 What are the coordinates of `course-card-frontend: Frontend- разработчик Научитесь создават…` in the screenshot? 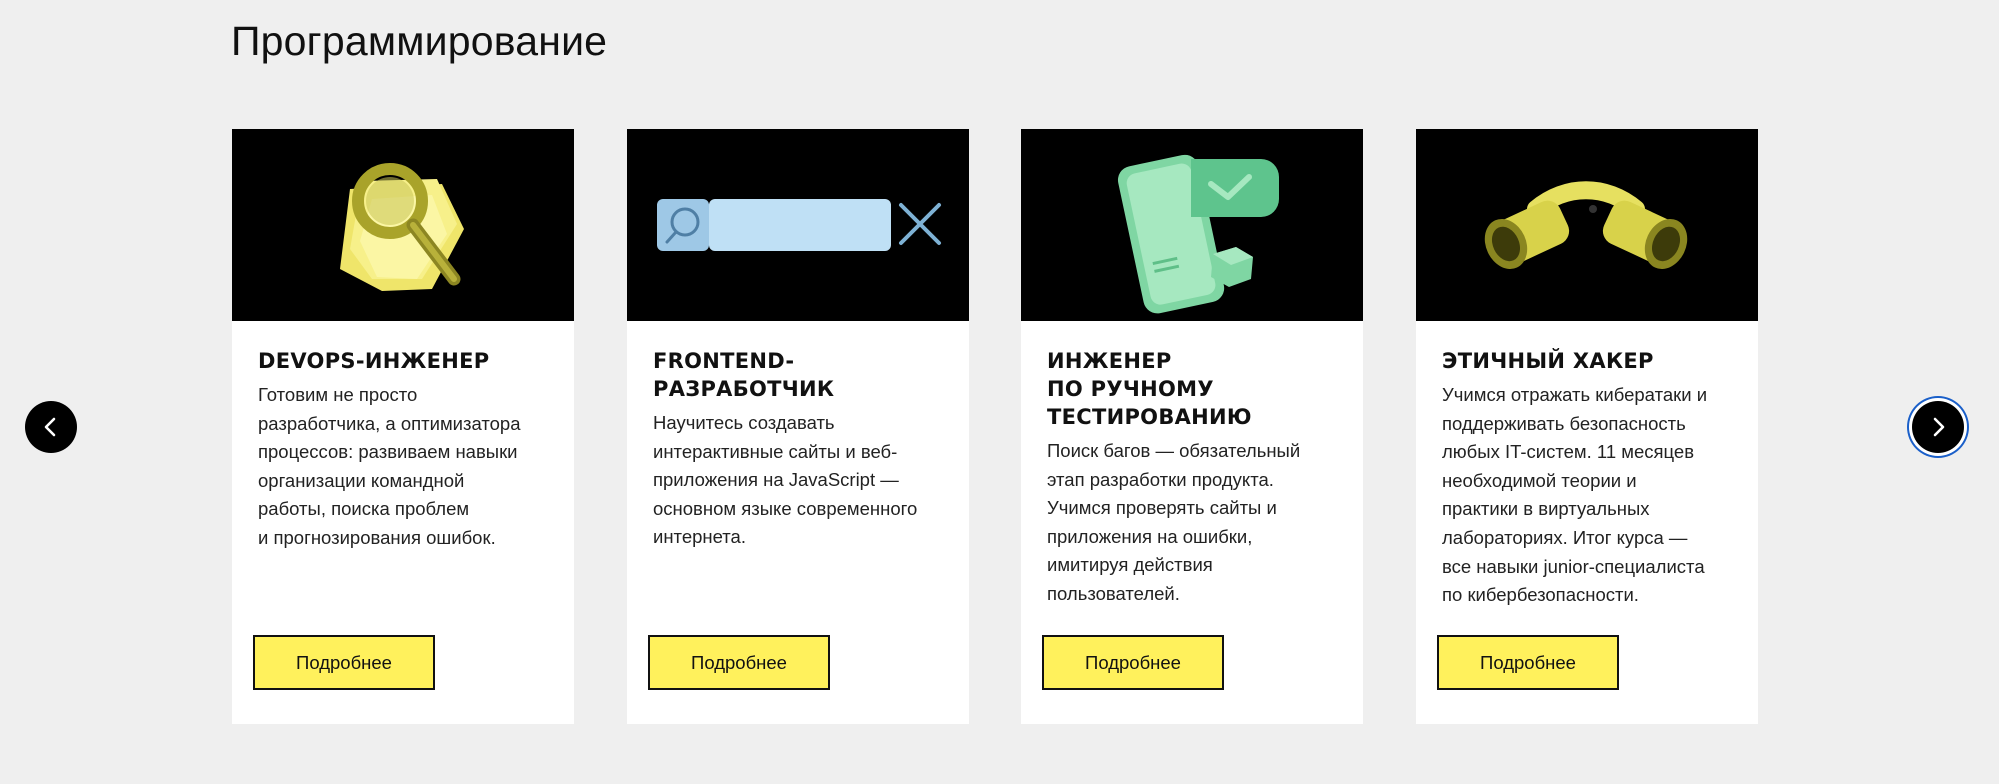 It's located at (798, 426).